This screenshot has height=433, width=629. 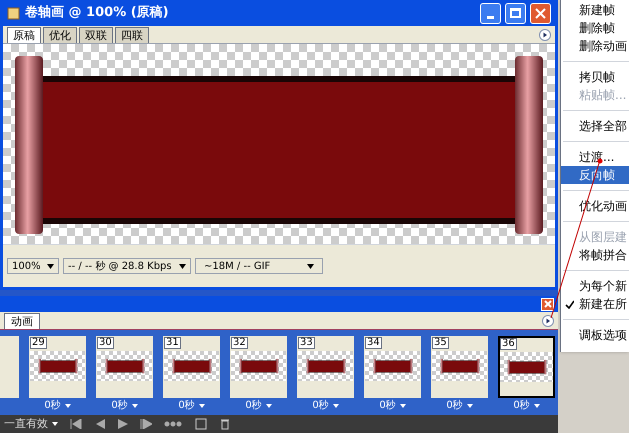 I want to click on view-tab: 双联, so click(x=96, y=35).